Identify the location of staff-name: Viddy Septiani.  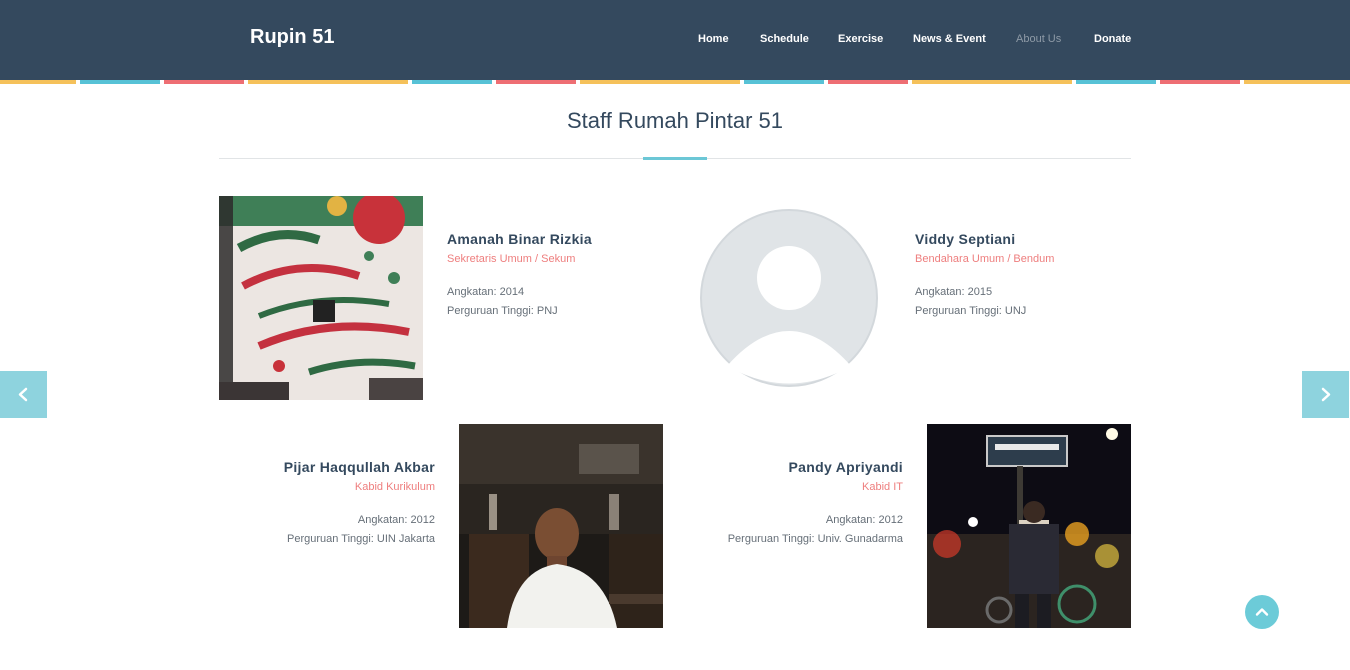
(965, 239).